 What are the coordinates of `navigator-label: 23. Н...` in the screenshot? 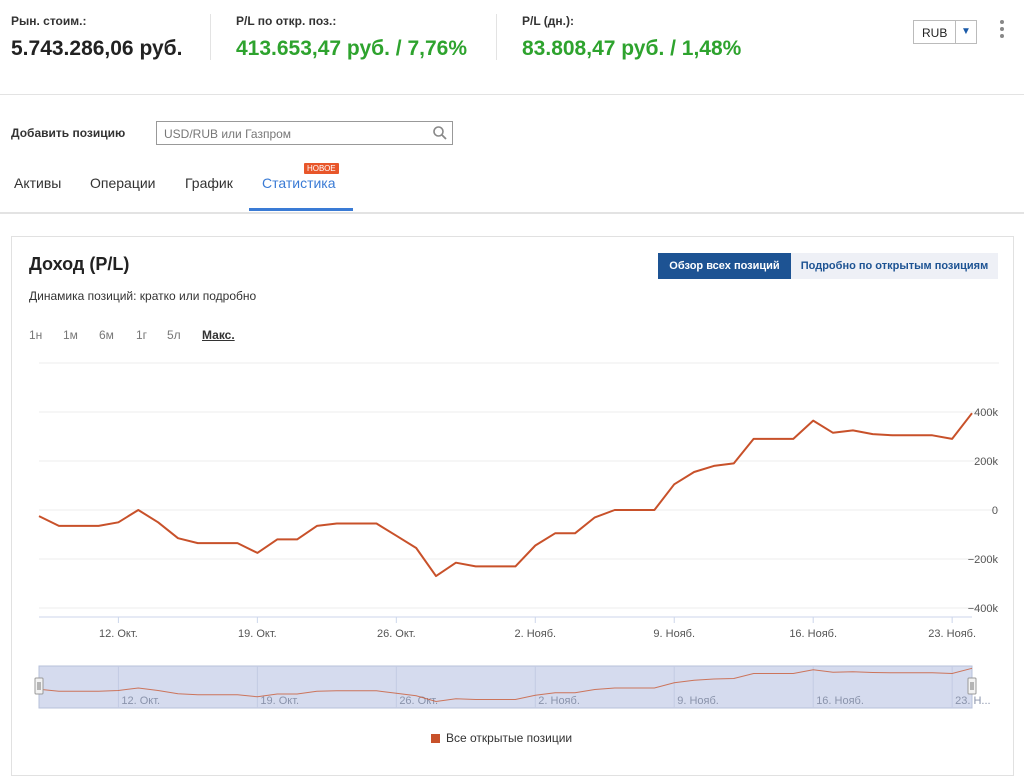 It's located at (972, 701).